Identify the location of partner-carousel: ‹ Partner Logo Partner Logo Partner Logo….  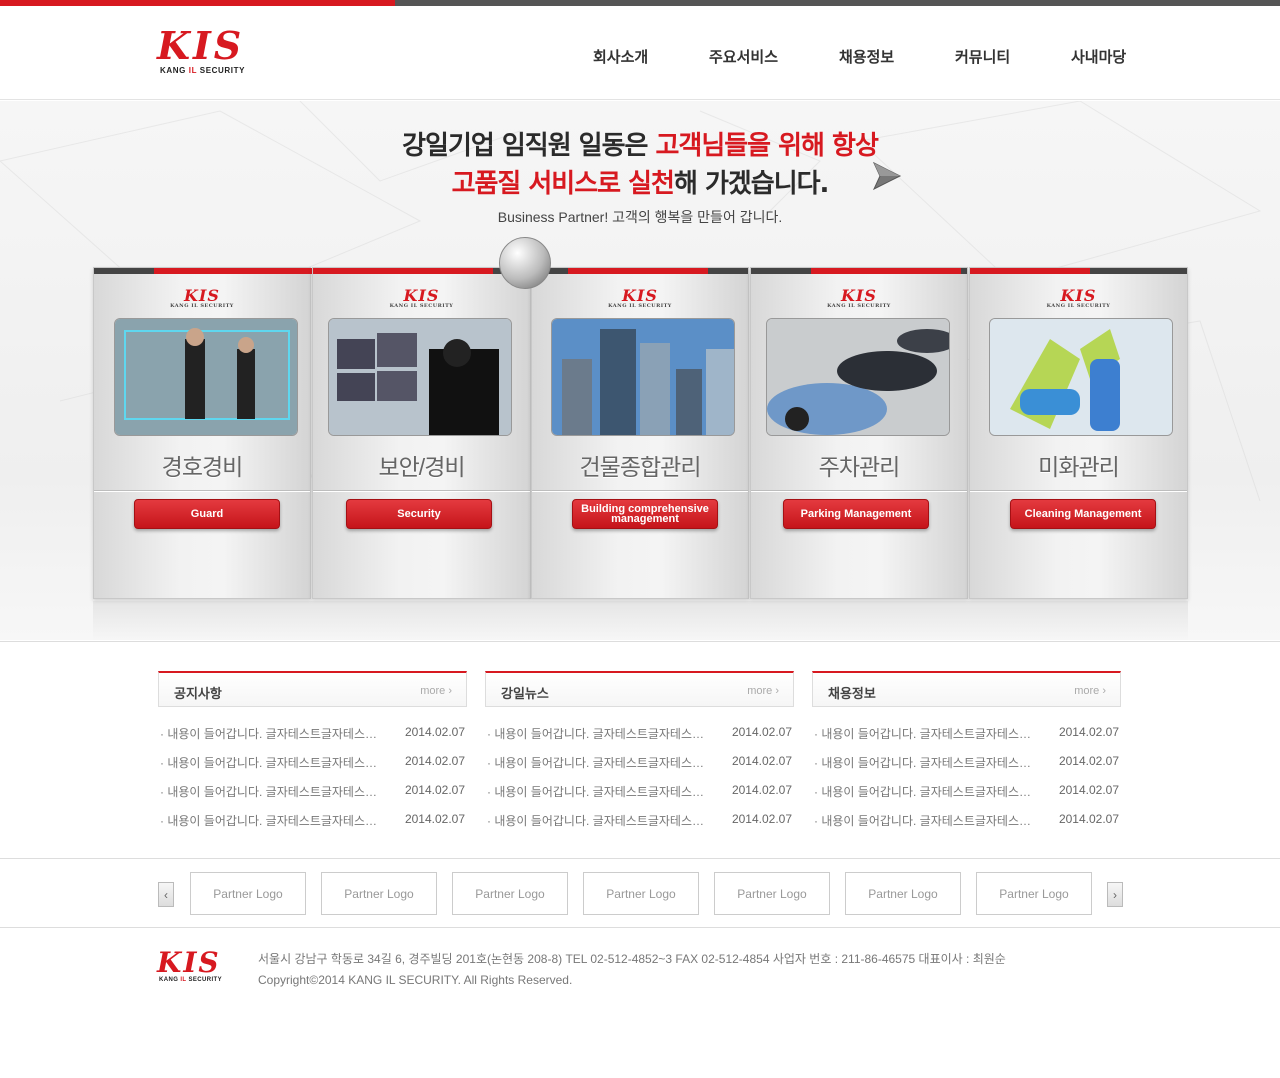
(640, 894).